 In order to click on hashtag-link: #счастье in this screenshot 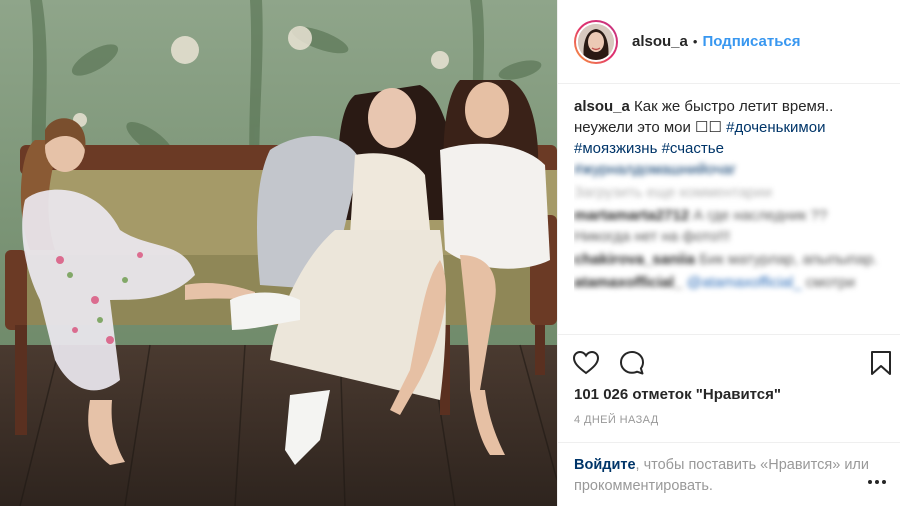, I will do `click(693, 148)`.